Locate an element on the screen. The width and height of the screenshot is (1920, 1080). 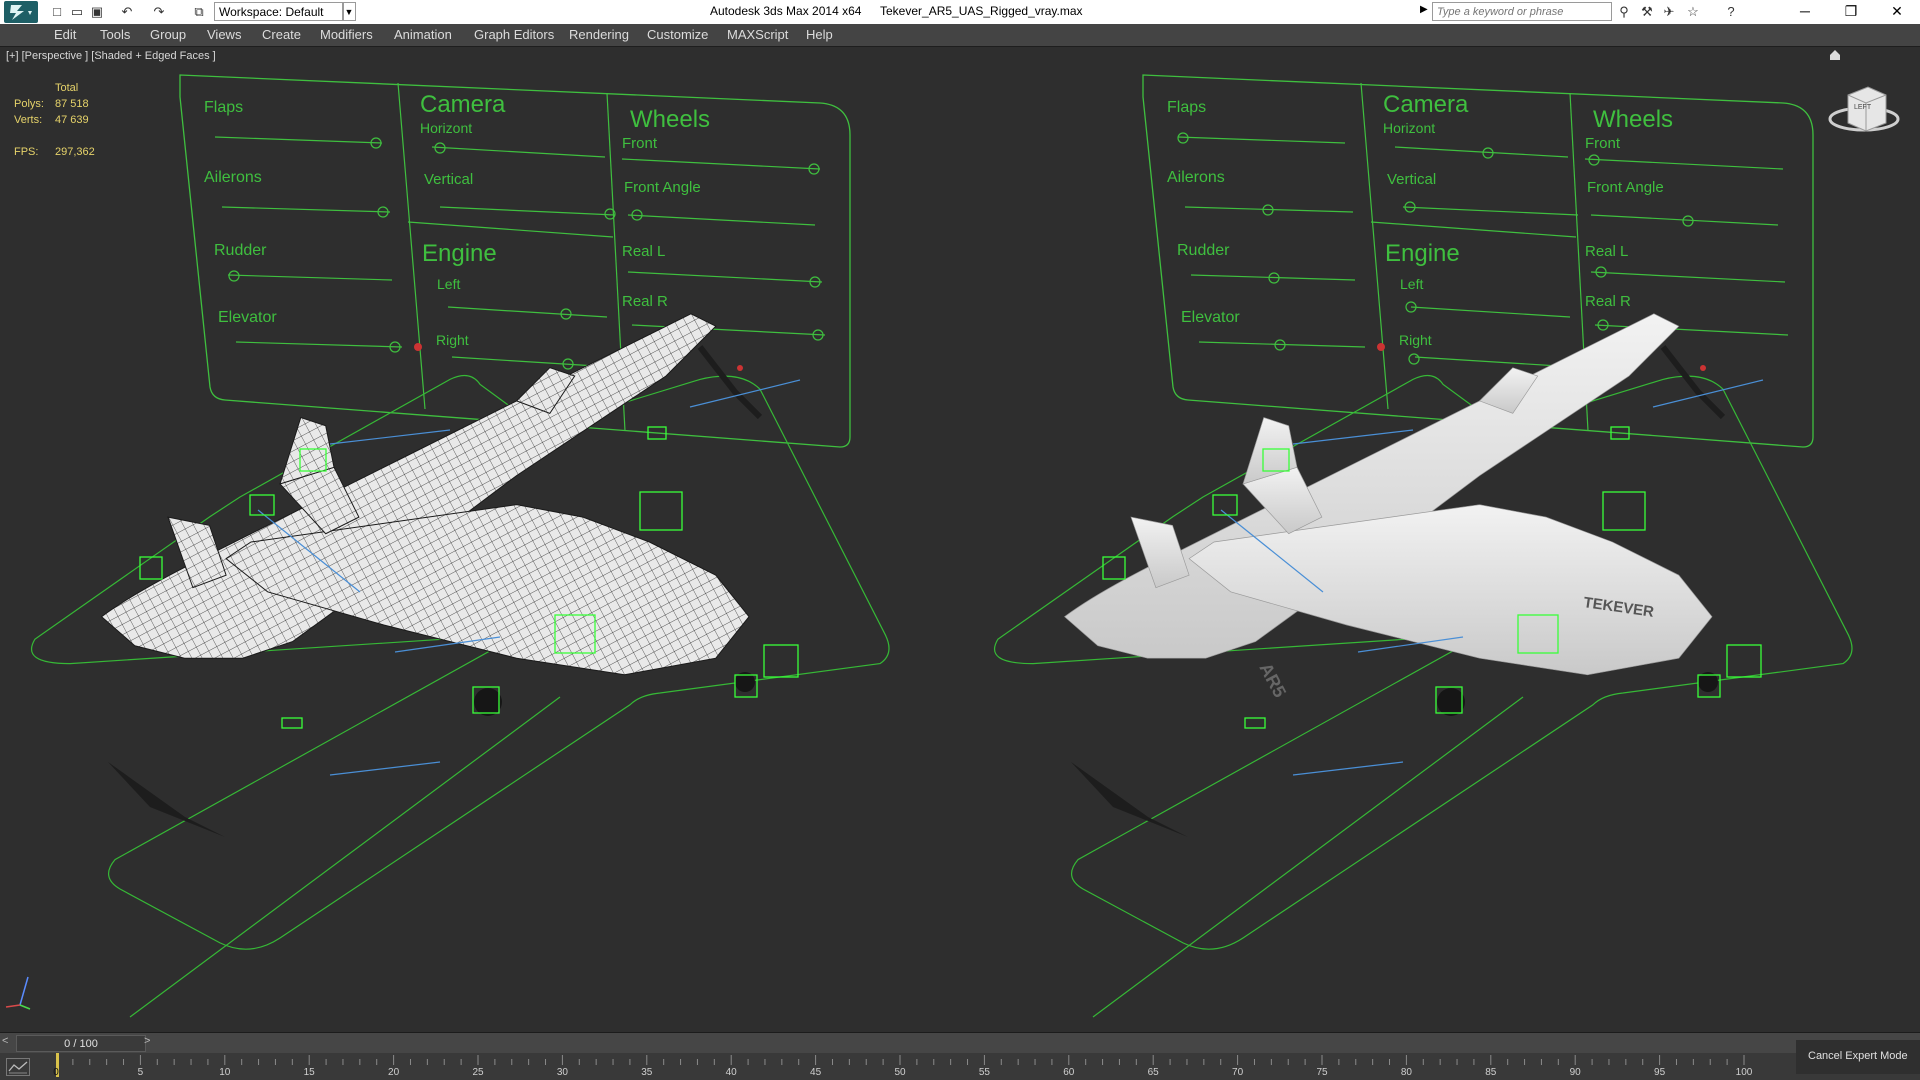
menu-graph-editors: Graph Editors is located at coordinates (514, 34).